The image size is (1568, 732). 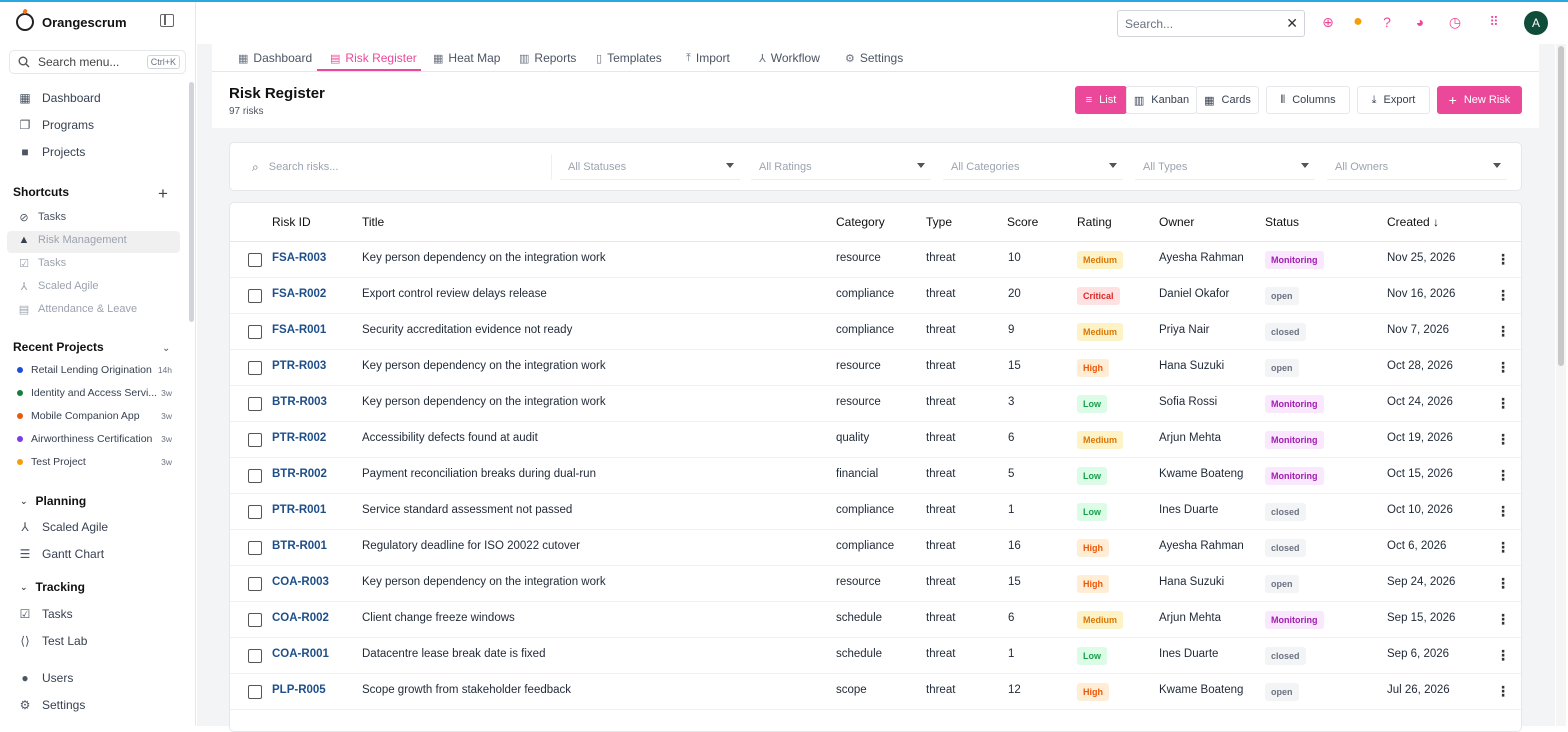 I want to click on recent-project: Airworthiness Certification 3w, so click(x=94, y=439).